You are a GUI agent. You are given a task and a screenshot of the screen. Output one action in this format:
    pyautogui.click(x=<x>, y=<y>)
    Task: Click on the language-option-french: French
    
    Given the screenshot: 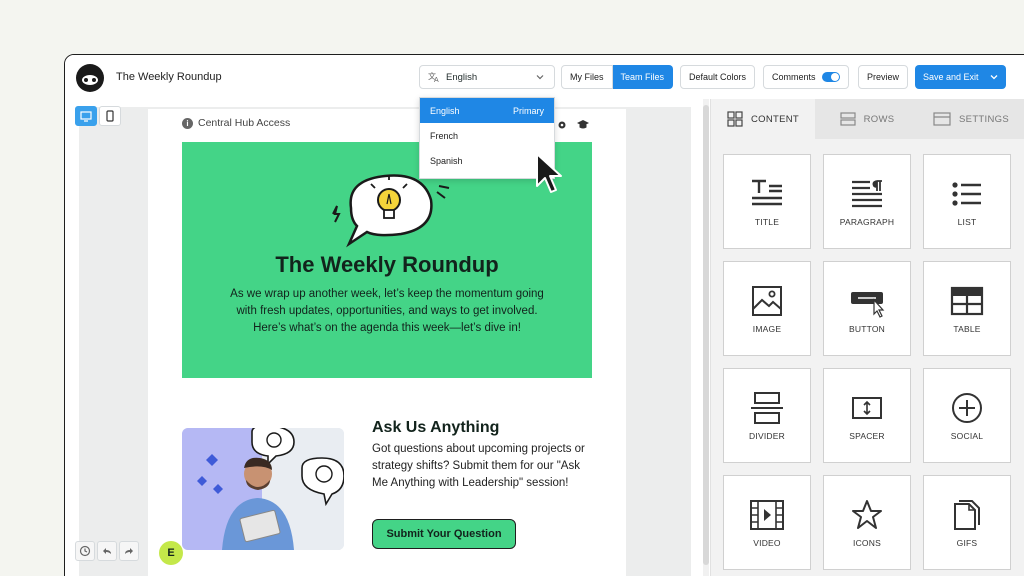 What is the action you would take?
    pyautogui.click(x=487, y=135)
    